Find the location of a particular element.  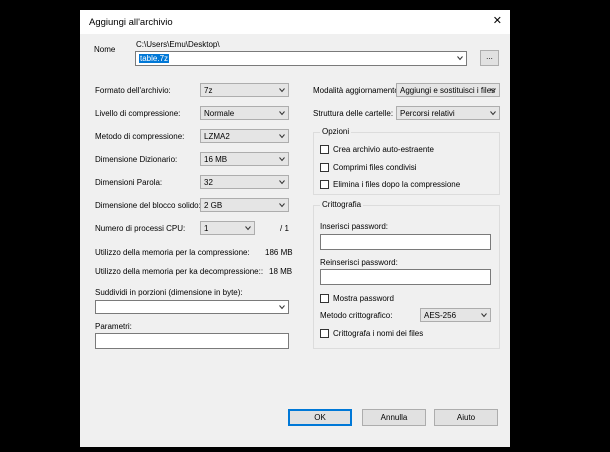

encrypt-names-checkbox is located at coordinates (324, 333).